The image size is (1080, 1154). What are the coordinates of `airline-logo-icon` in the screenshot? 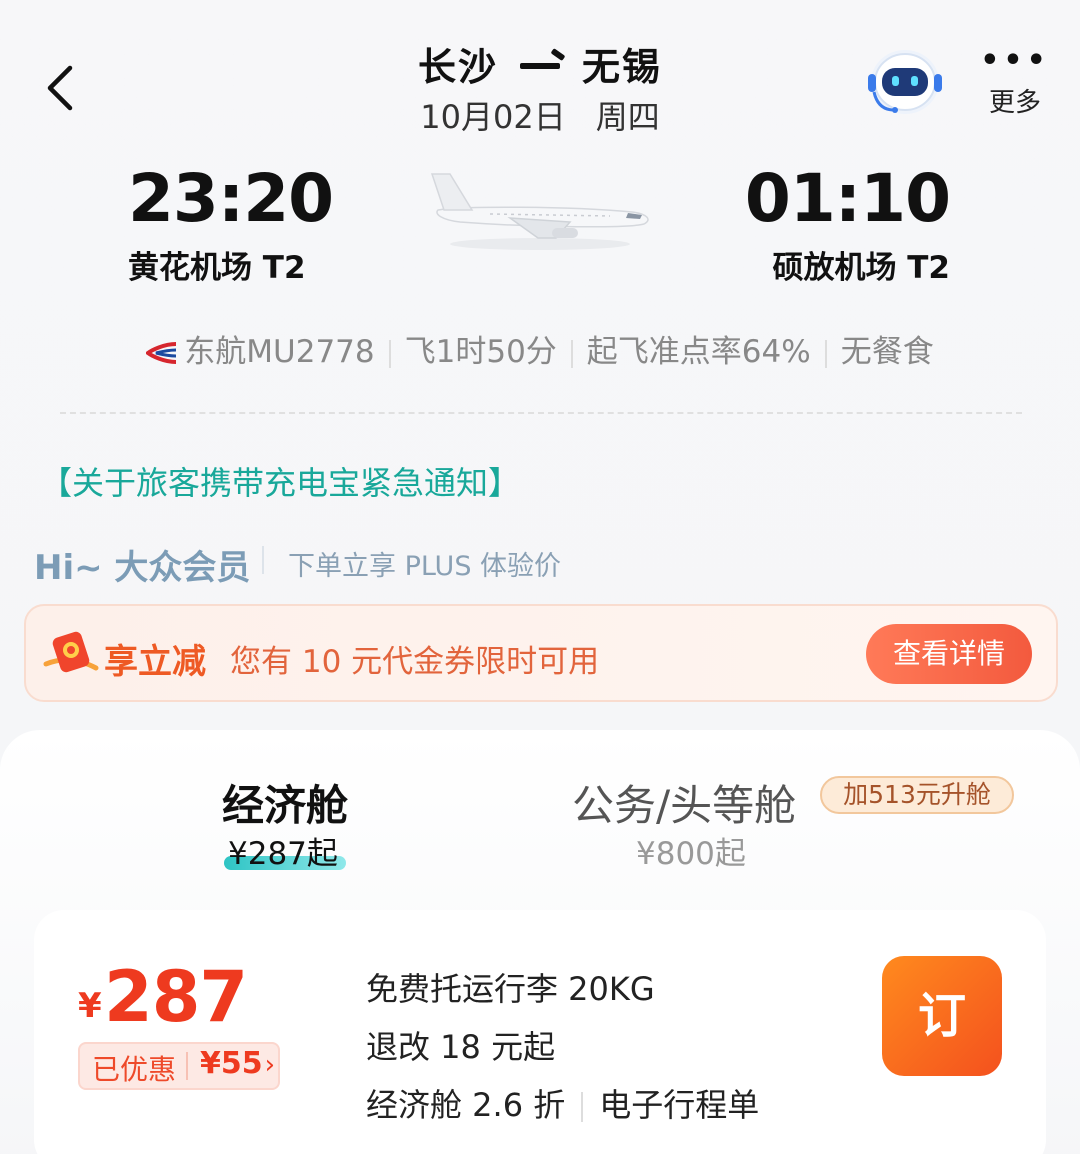 It's located at (161, 351).